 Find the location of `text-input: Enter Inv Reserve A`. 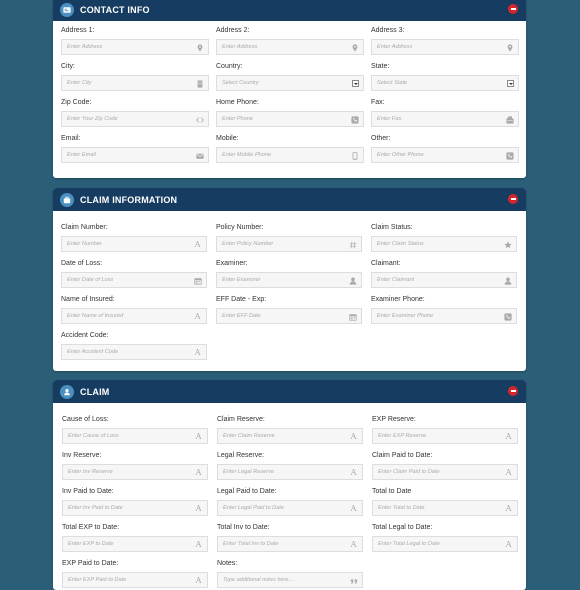

text-input: Enter Inv Reserve A is located at coordinates (135, 472).